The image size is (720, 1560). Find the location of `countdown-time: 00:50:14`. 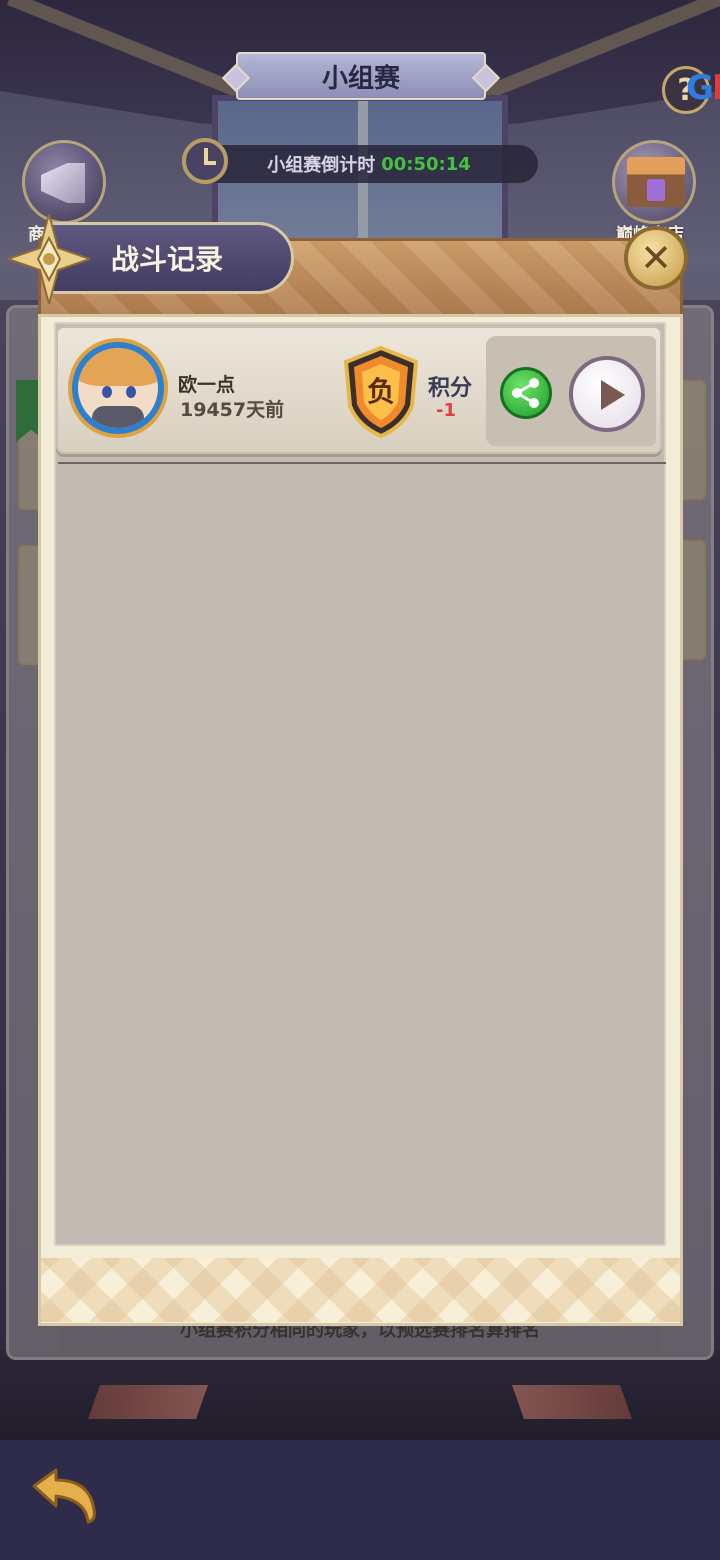

countdown-time: 00:50:14 is located at coordinates (426, 164).